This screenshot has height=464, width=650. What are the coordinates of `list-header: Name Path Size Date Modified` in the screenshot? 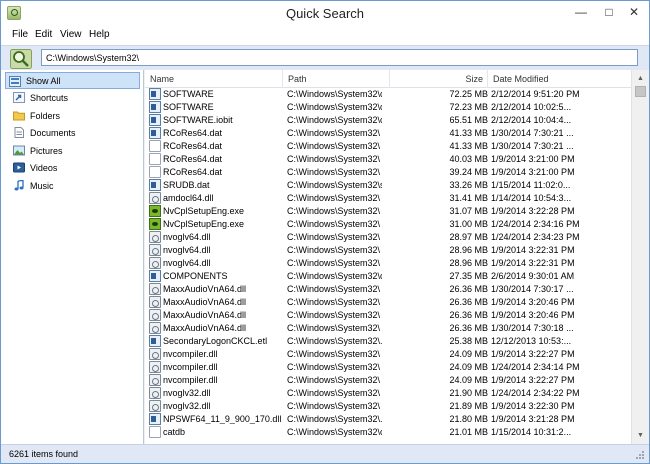 It's located at (397, 79).